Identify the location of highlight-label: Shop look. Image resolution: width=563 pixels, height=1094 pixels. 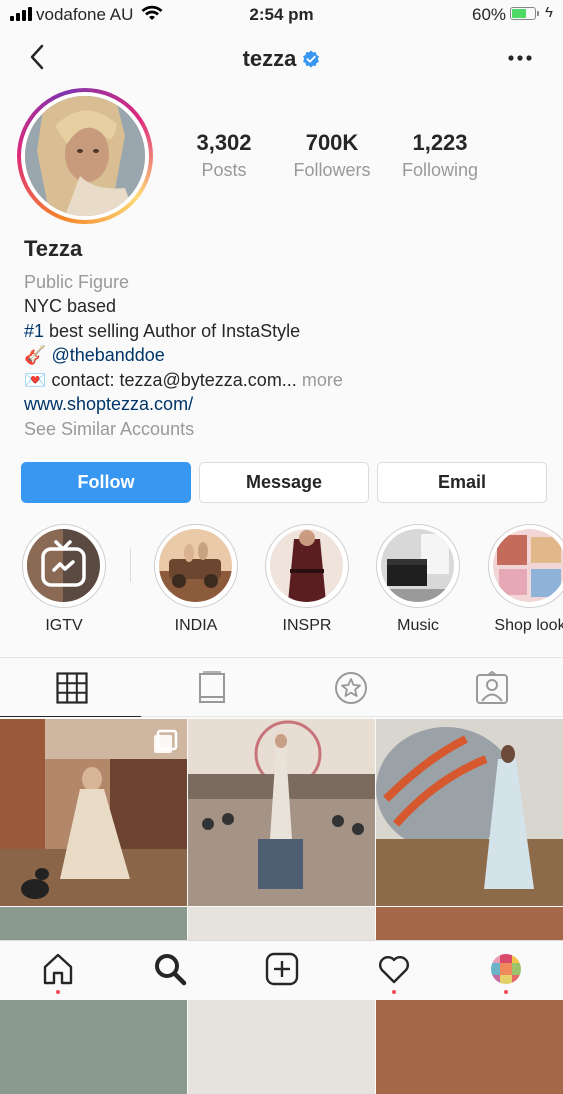
(528, 625).